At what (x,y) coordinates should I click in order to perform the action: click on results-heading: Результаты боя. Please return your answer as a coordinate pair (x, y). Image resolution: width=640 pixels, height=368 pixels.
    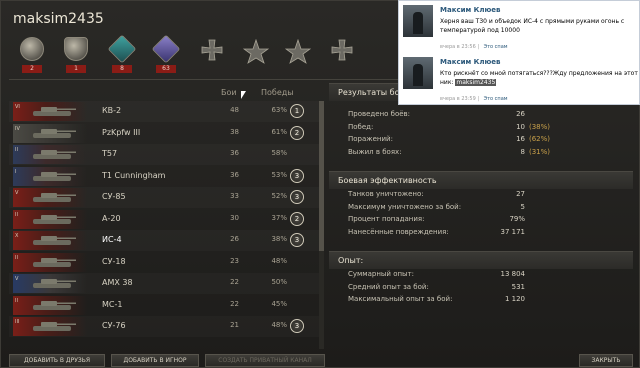
    Looking at the image, I should click on (371, 92).